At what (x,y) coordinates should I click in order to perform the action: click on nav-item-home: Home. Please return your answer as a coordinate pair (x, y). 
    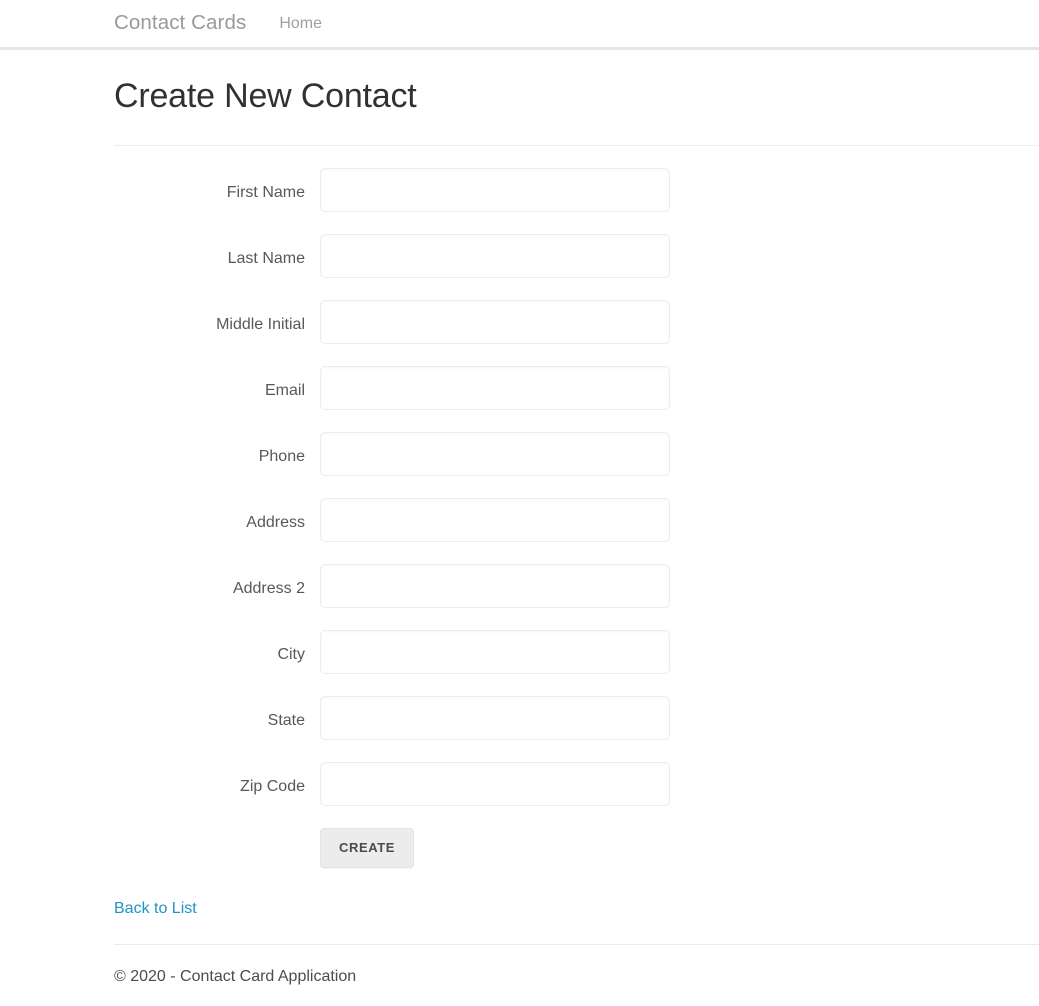
    Looking at the image, I should click on (300, 24).